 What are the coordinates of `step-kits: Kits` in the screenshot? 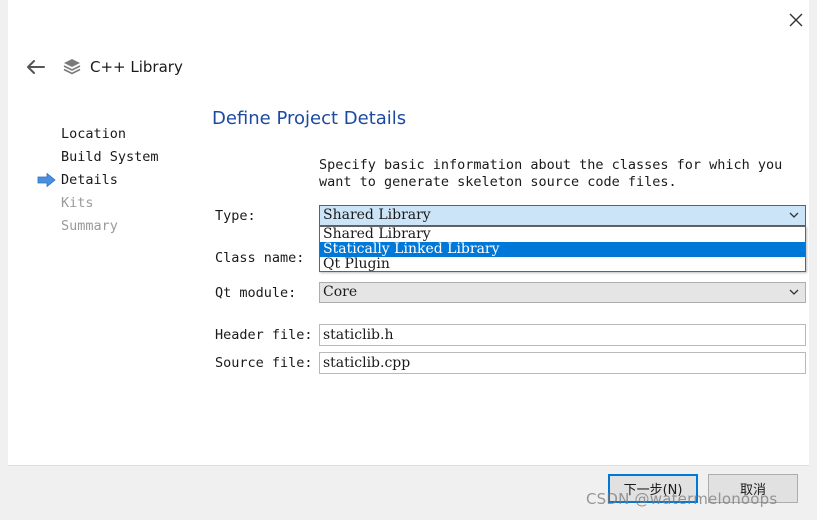 It's located at (116, 205).